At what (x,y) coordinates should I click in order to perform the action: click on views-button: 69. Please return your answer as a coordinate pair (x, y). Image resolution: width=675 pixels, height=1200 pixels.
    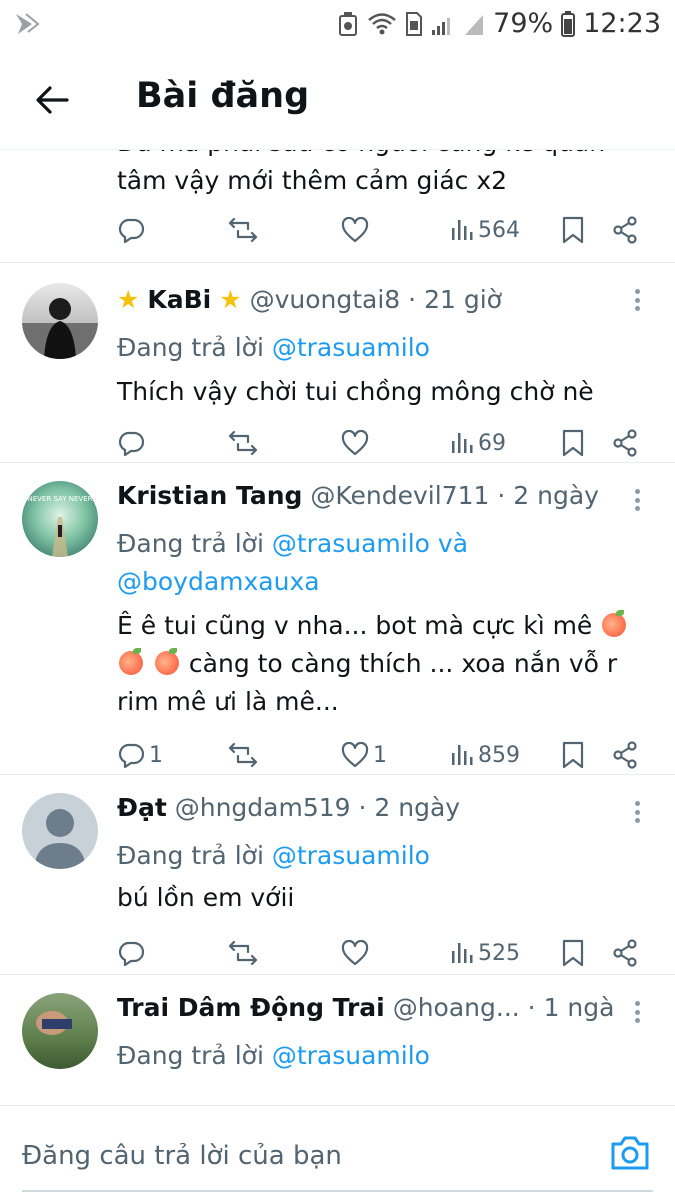
    Looking at the image, I should click on (478, 443).